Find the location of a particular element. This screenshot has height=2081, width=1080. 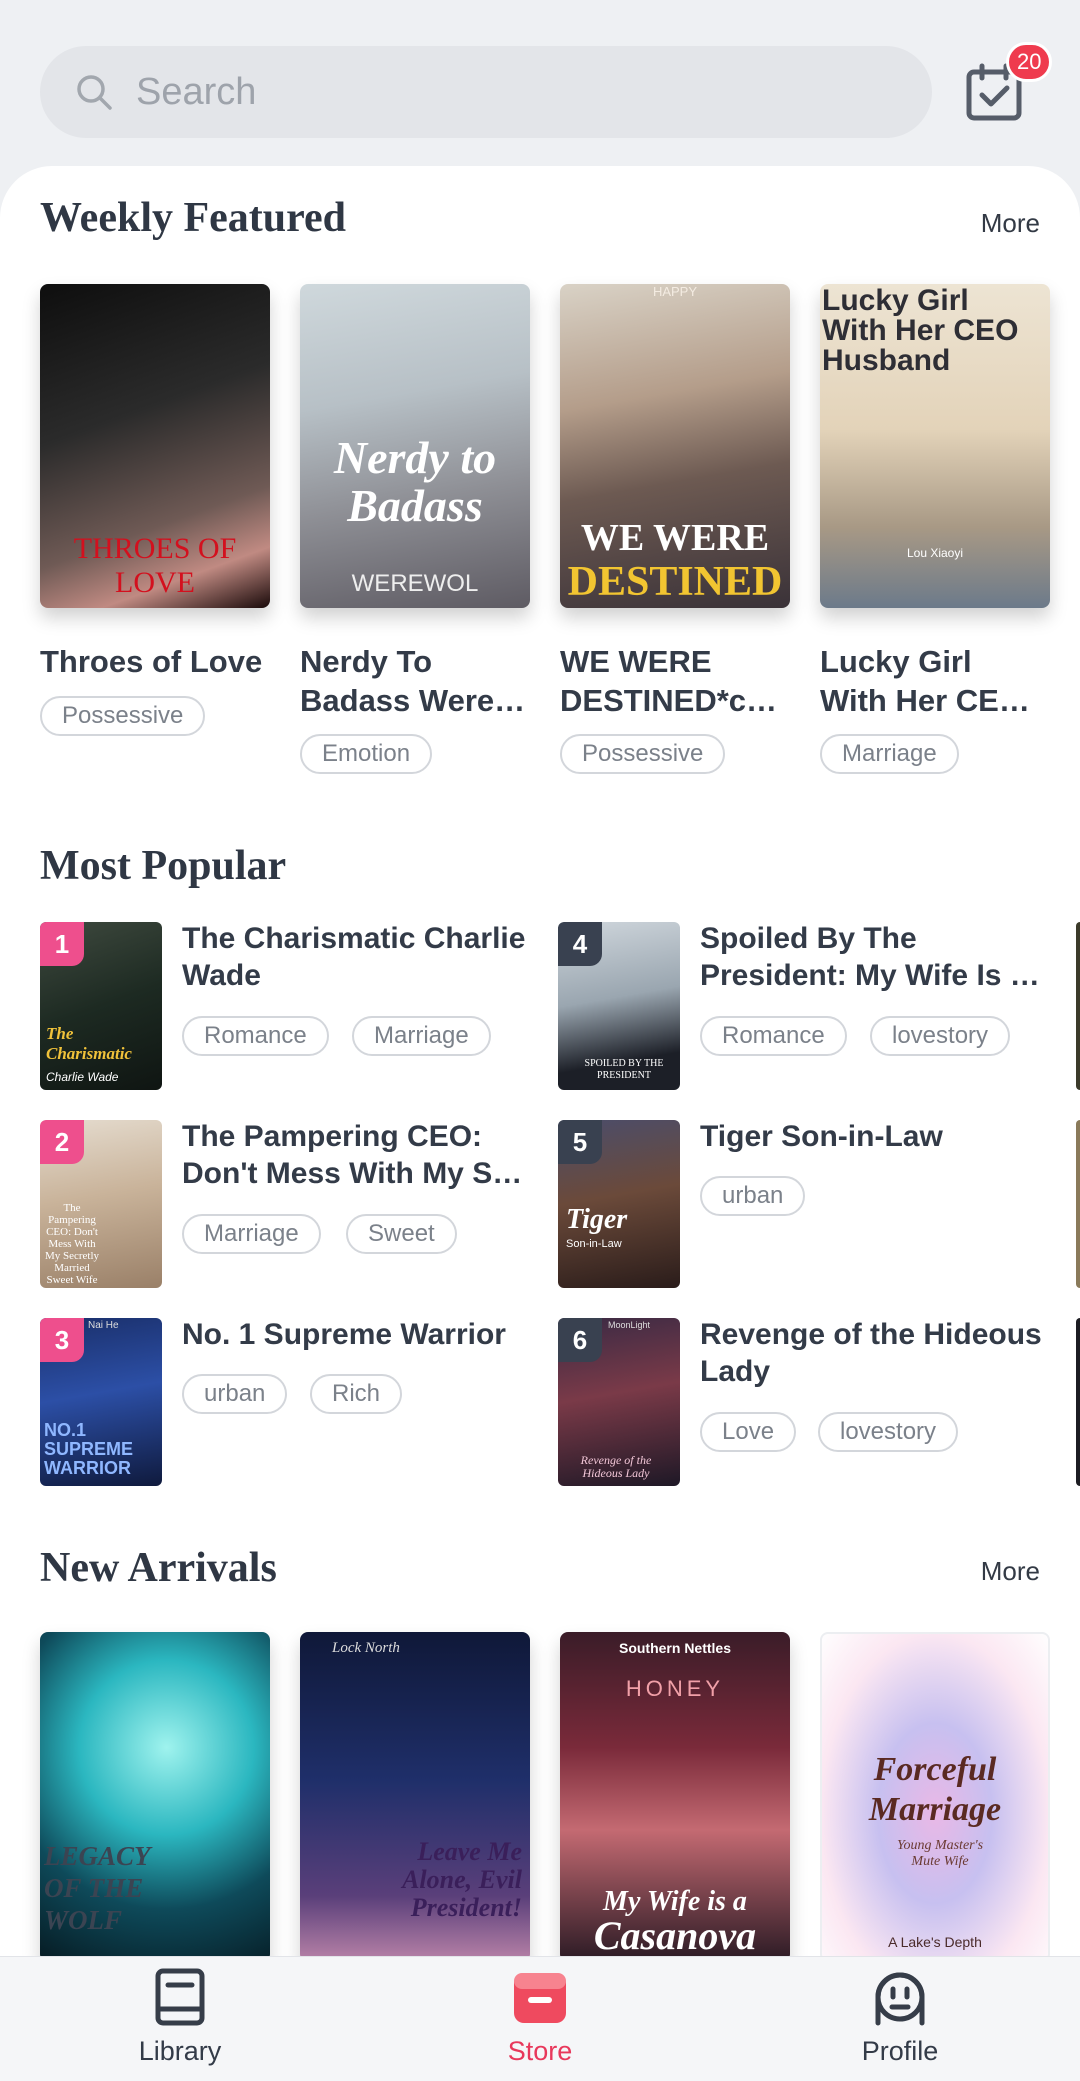

popular-cover-6: 6 MoonLight Revenge of the Hideous Lady is located at coordinates (619, 1402).